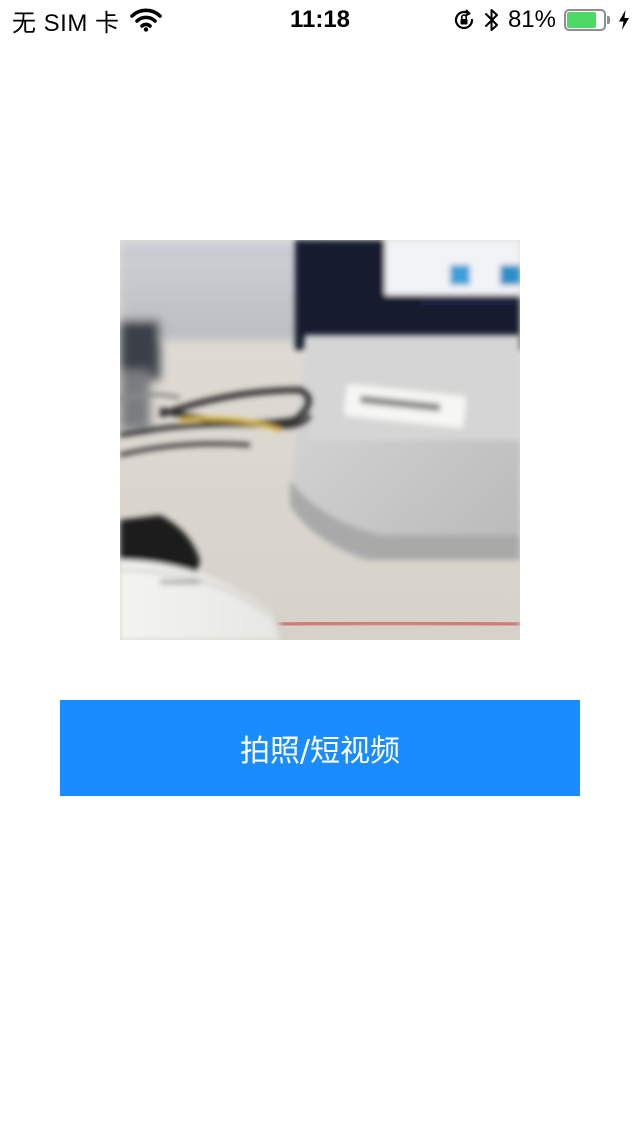  I want to click on status-right: 81%, so click(541, 20).